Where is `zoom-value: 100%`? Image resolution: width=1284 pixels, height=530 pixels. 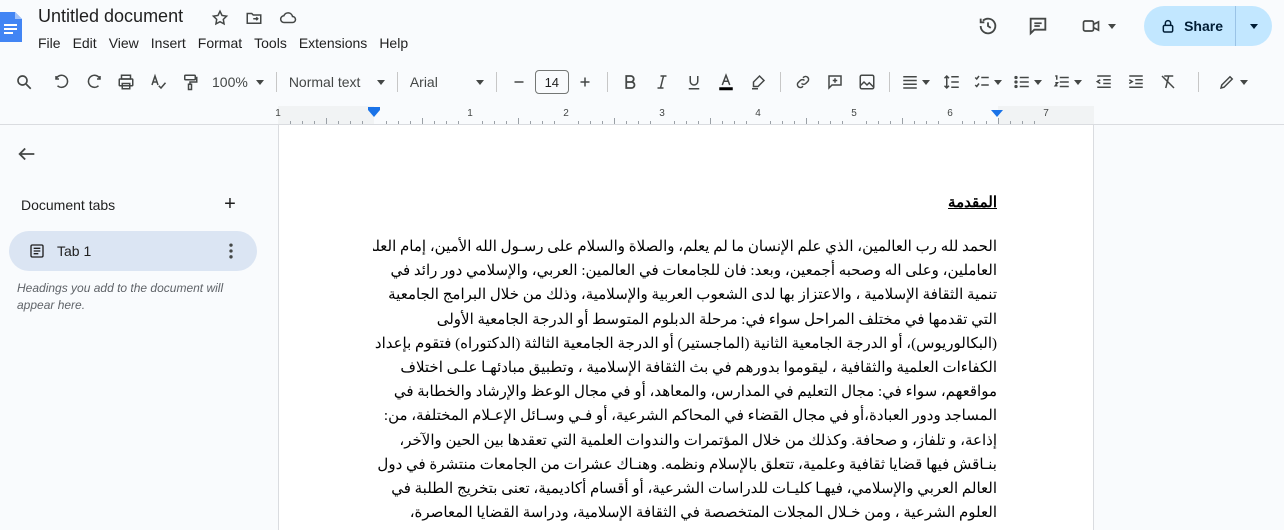
zoom-value: 100% is located at coordinates (230, 82).